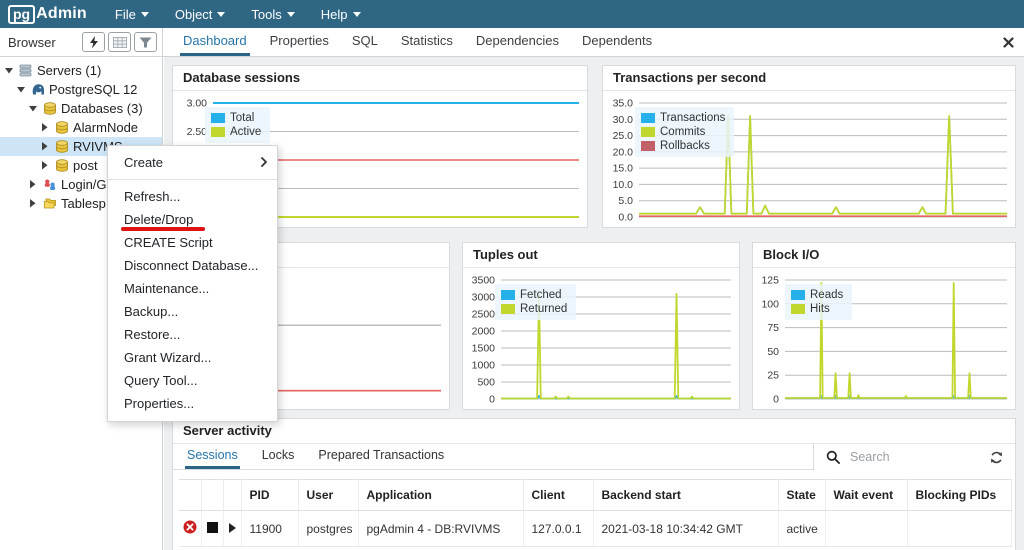  Describe the element at coordinates (328, 528) in the screenshot. I see `cell-user: postgres` at that location.